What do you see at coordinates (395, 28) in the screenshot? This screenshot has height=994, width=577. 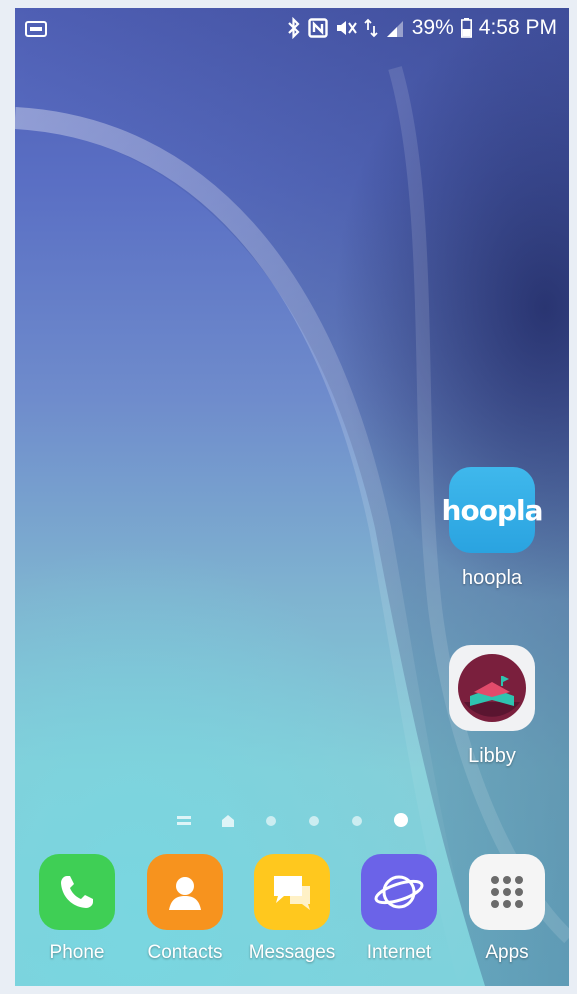 I see `signal-icon` at bounding box center [395, 28].